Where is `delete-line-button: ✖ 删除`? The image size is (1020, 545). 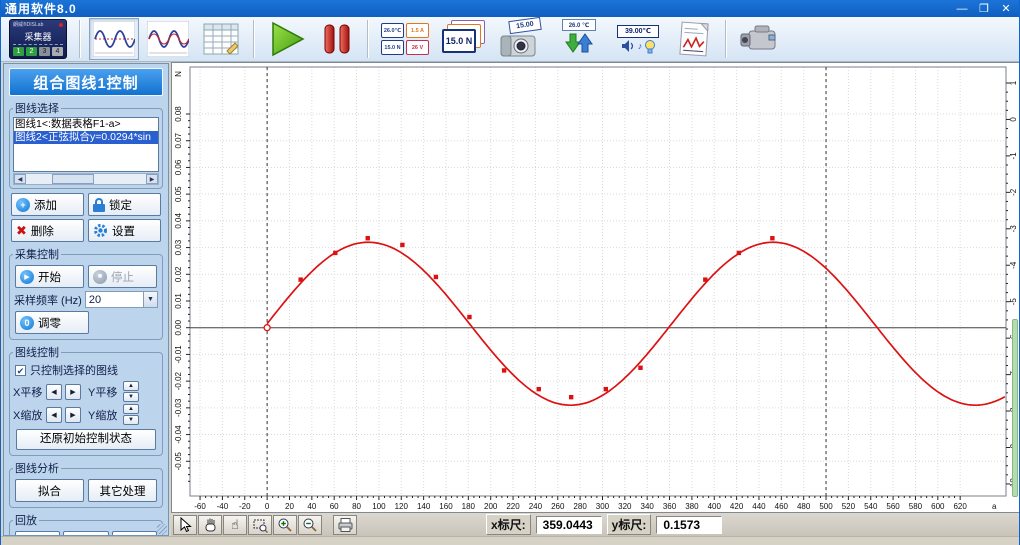 delete-line-button: ✖ 删除 is located at coordinates (47, 230).